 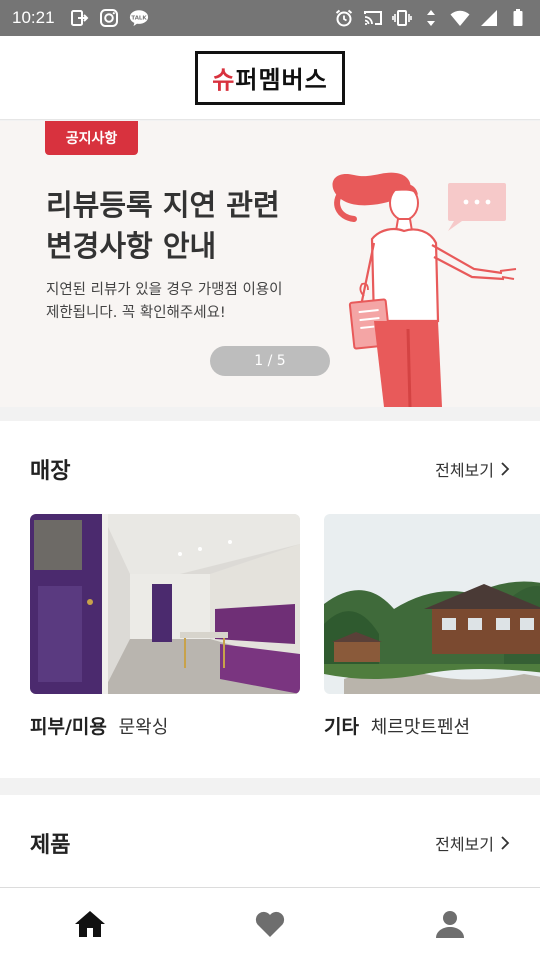 I want to click on vibrate-icon, so click(x=402, y=18).